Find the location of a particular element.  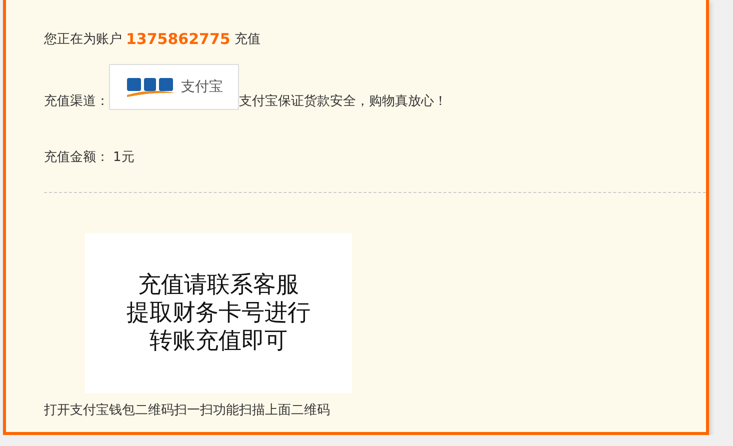

account-number: 1375862775 is located at coordinates (178, 39).